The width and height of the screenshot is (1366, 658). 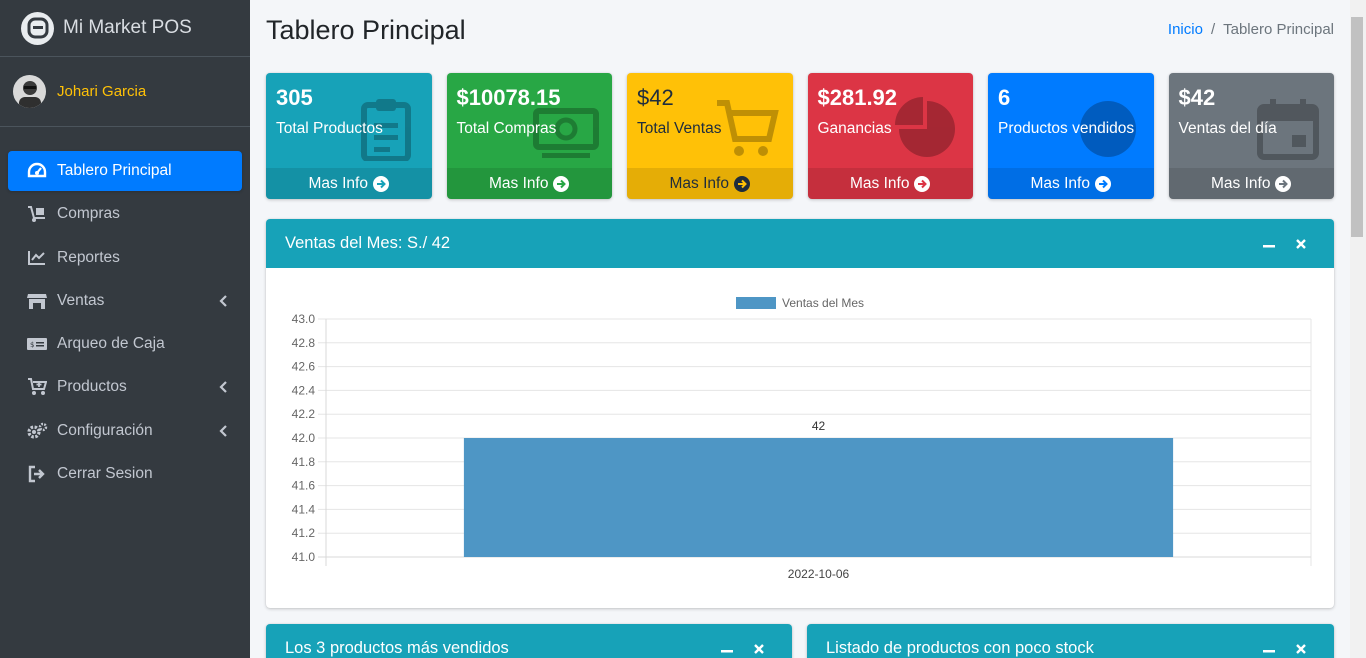 I want to click on box-value: $10078.15, so click(x=508, y=97).